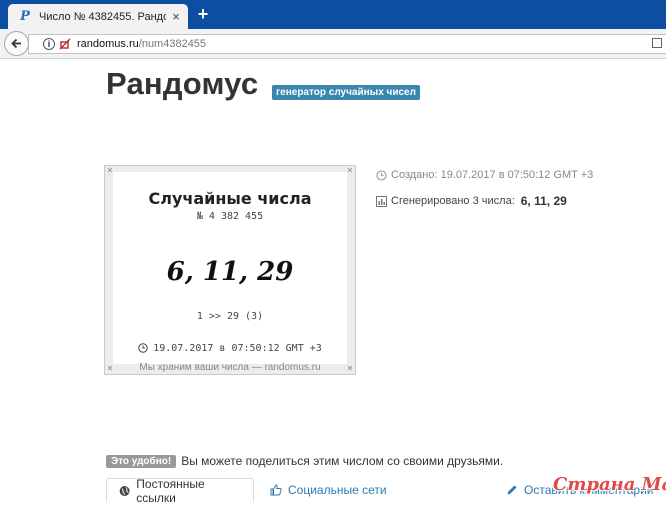 This screenshot has height=505, width=666. I want to click on share-badge: Это удобно!, so click(141, 461).